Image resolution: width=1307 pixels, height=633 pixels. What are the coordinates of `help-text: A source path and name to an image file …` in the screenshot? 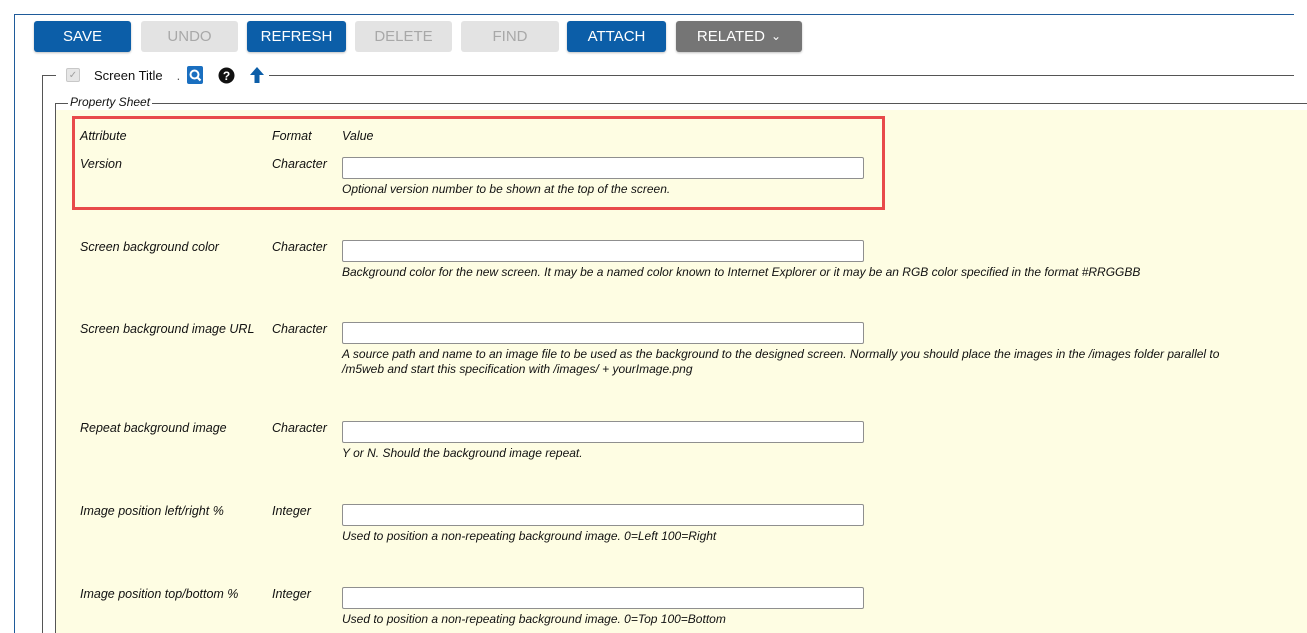 It's located at (781, 361).